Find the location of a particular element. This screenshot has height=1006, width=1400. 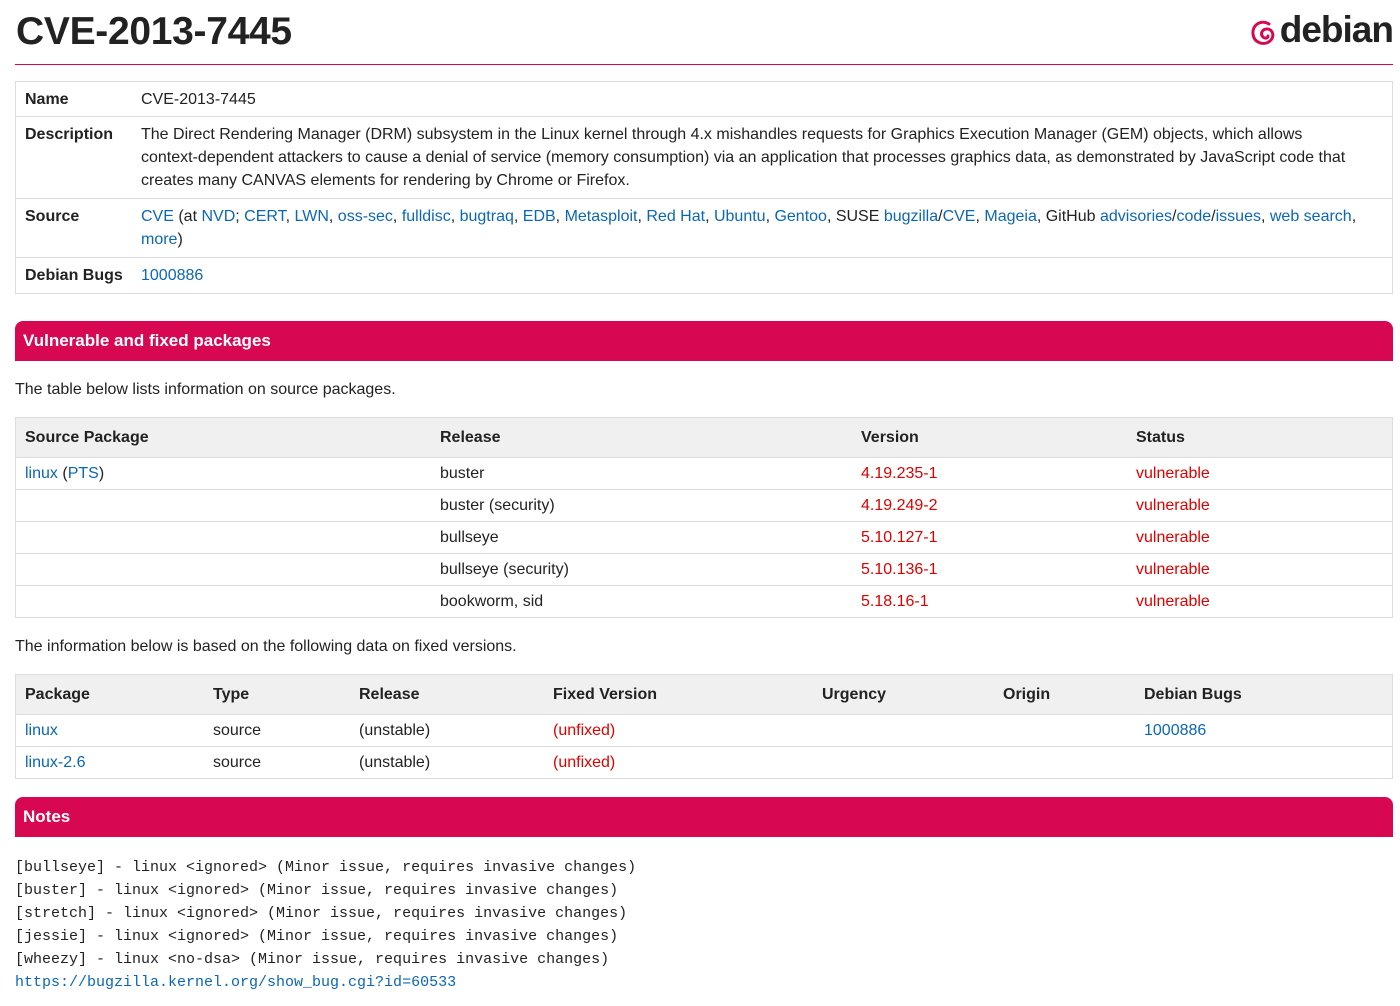

source-label: Source is located at coordinates (74, 228).